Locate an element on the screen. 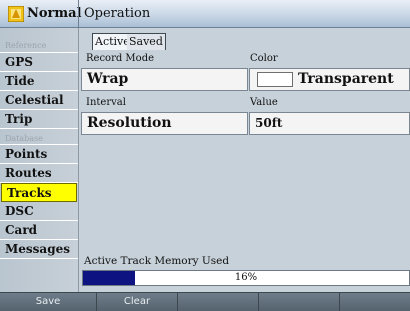 The width and height of the screenshot is (410, 311). track-memory-percent: 16% is located at coordinates (246, 277).